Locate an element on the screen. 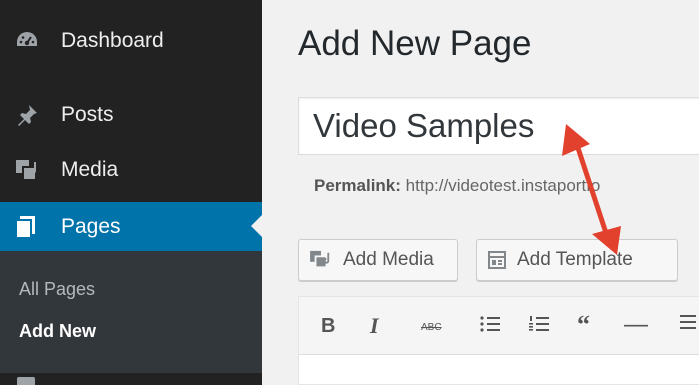 The height and width of the screenshot is (385, 699). page-title: Add New Page is located at coordinates (415, 43).